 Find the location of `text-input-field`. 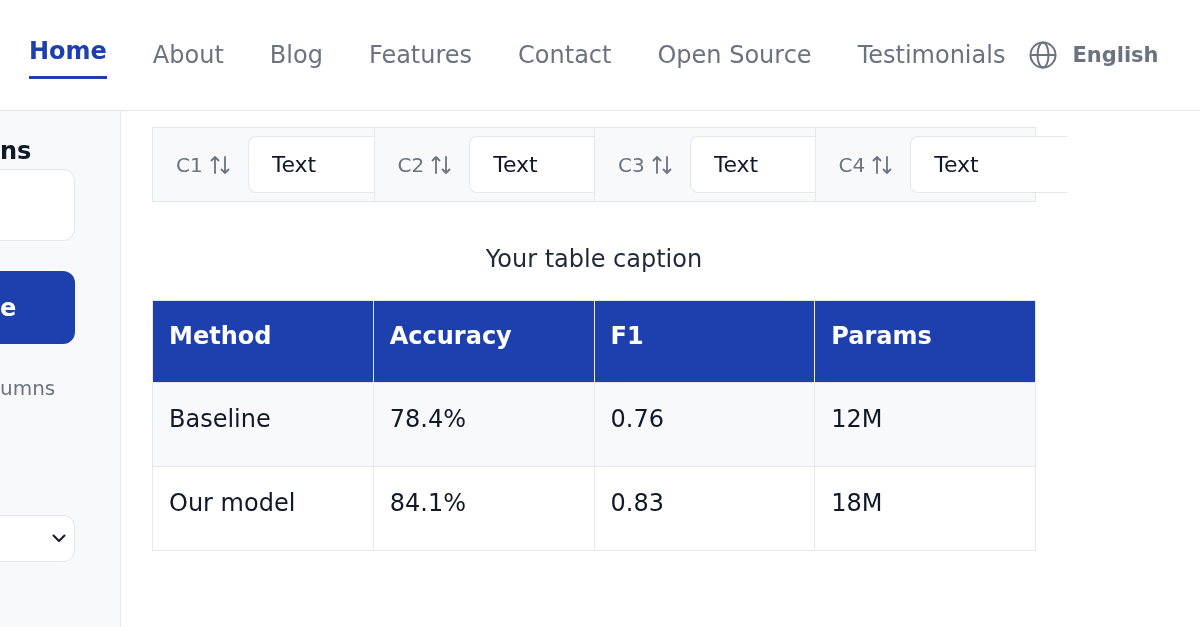

text-input-field is located at coordinates (37, 205).